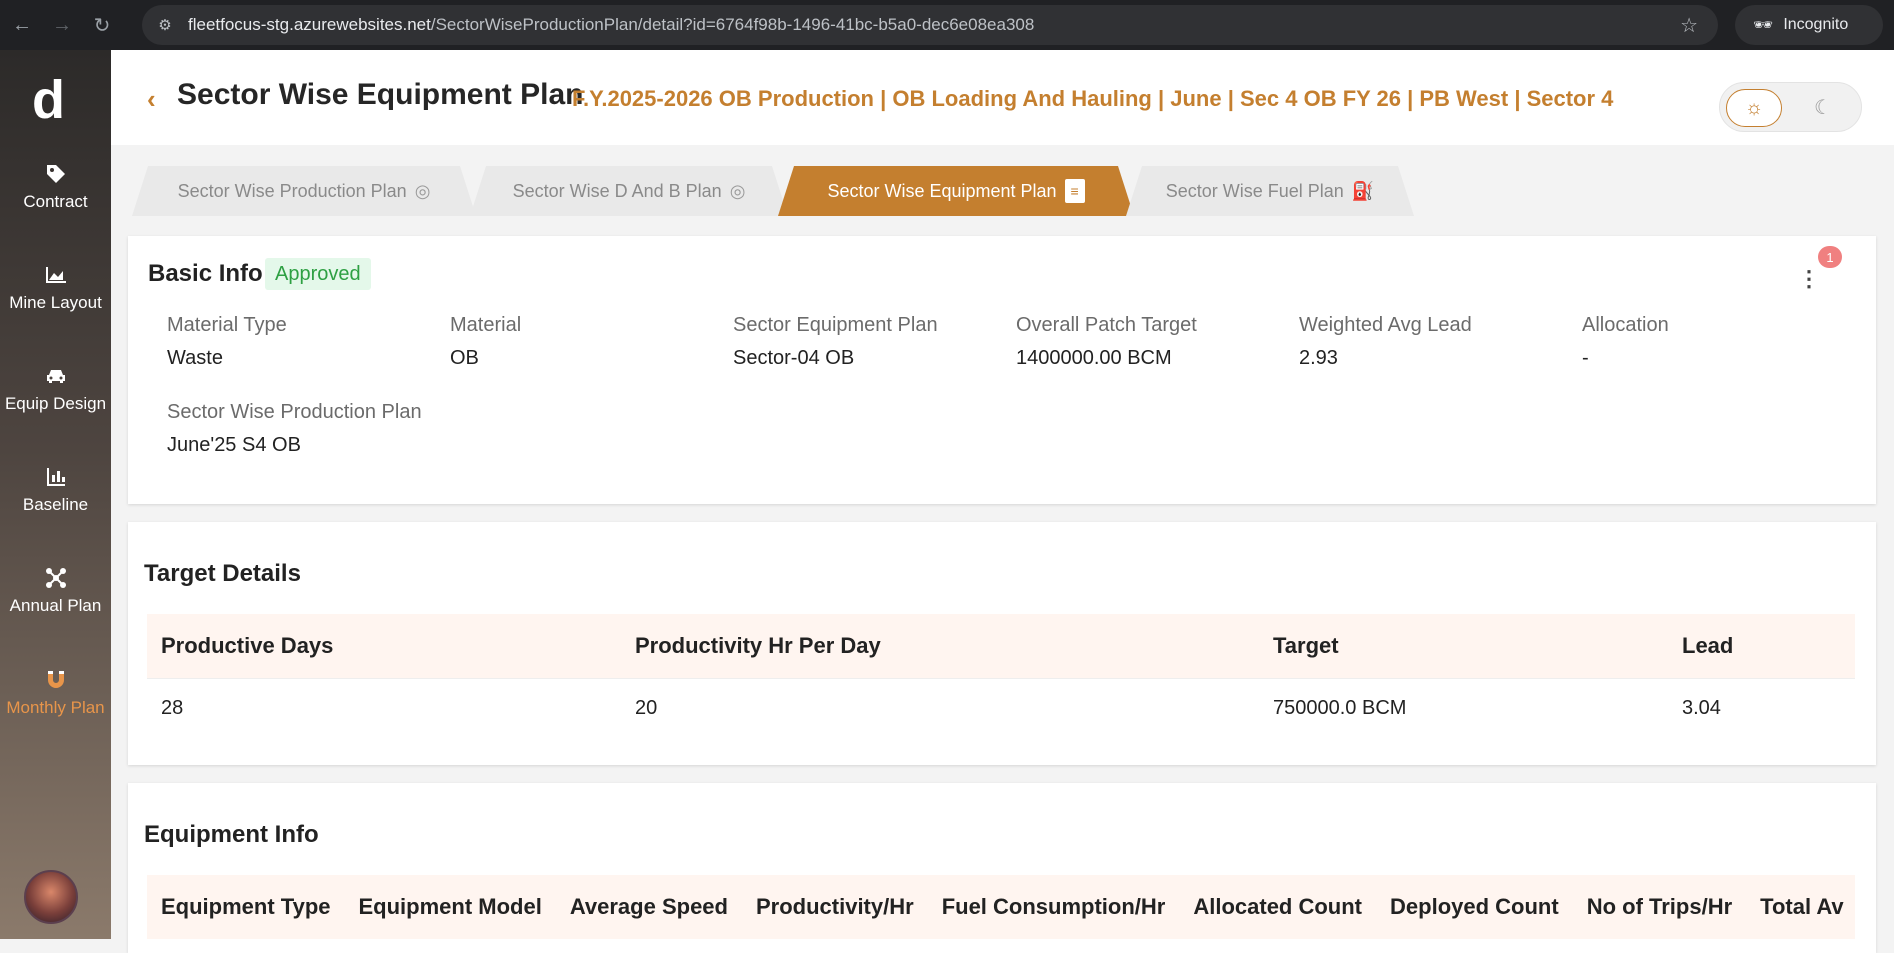 This screenshot has width=1894, height=953. What do you see at coordinates (22, 25) in the screenshot?
I see `back-arrow-icon: ←` at bounding box center [22, 25].